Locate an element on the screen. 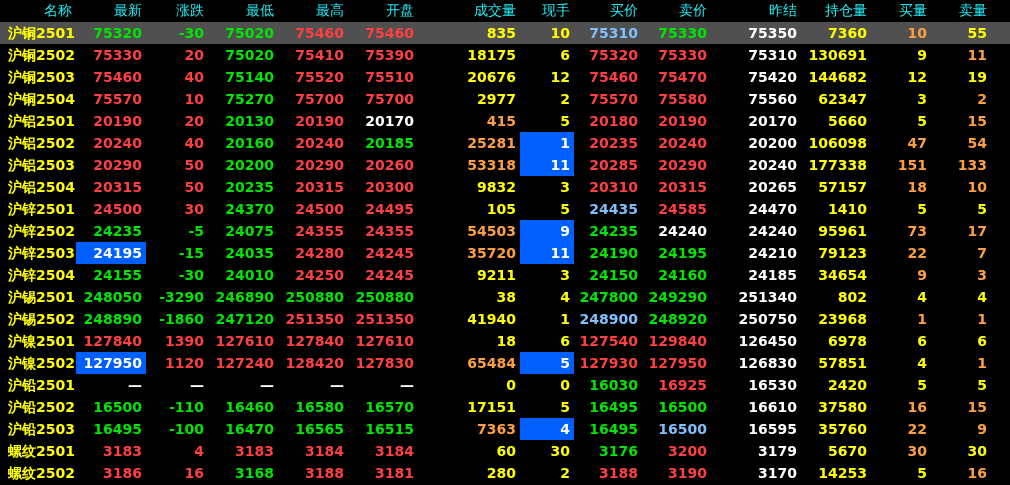 The width and height of the screenshot is (1010, 485). quote-cell: 1120 is located at coordinates (184, 363).